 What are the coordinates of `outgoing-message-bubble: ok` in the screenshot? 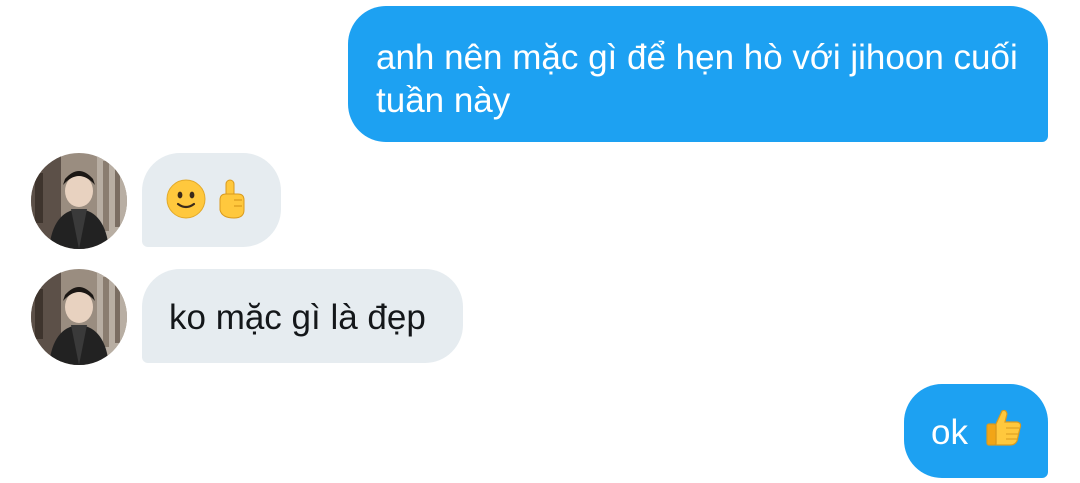 It's located at (976, 431).